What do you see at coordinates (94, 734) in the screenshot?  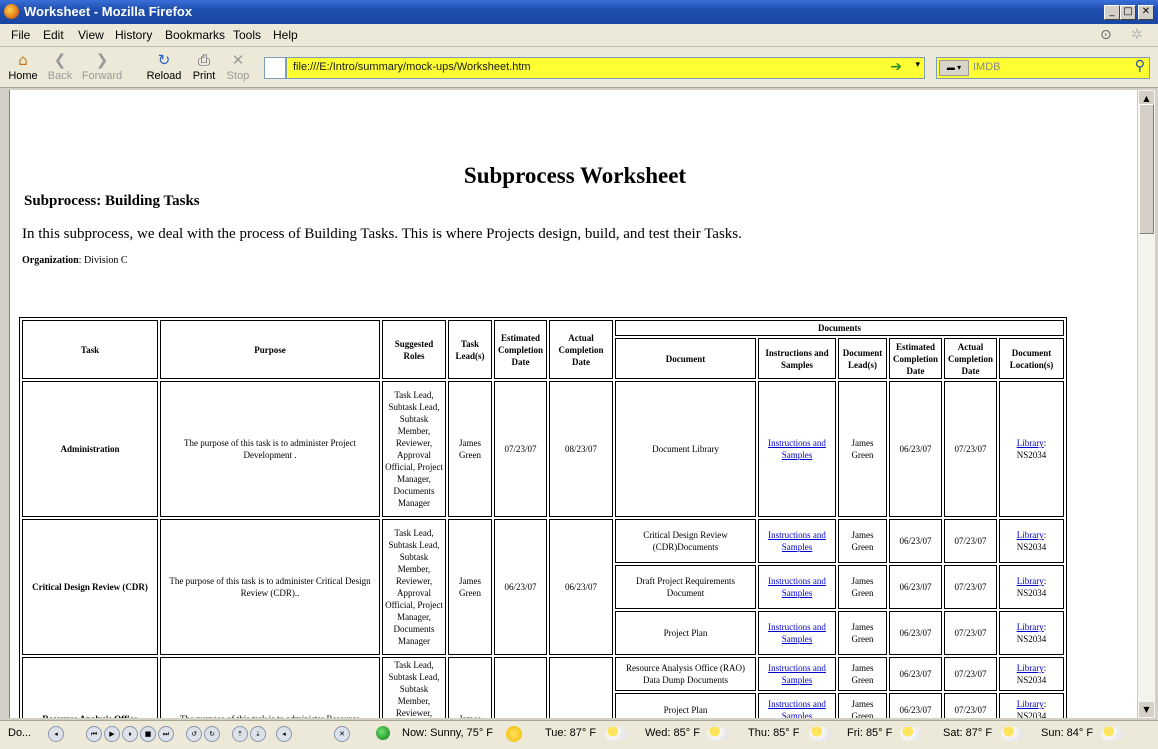 I see `media-icon: ⏮` at bounding box center [94, 734].